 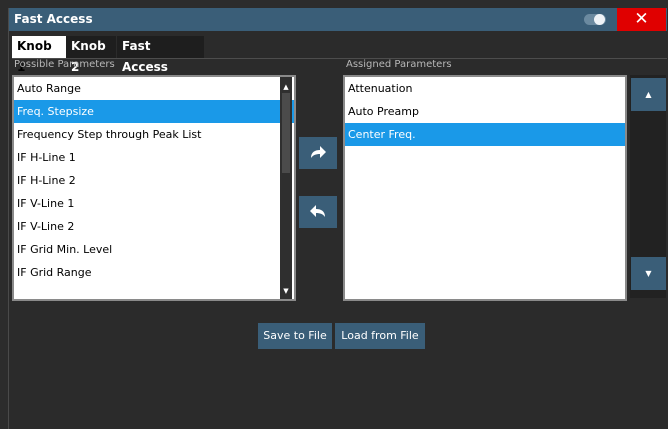 I want to click on save-to-file-button: Save to File, so click(x=295, y=336).